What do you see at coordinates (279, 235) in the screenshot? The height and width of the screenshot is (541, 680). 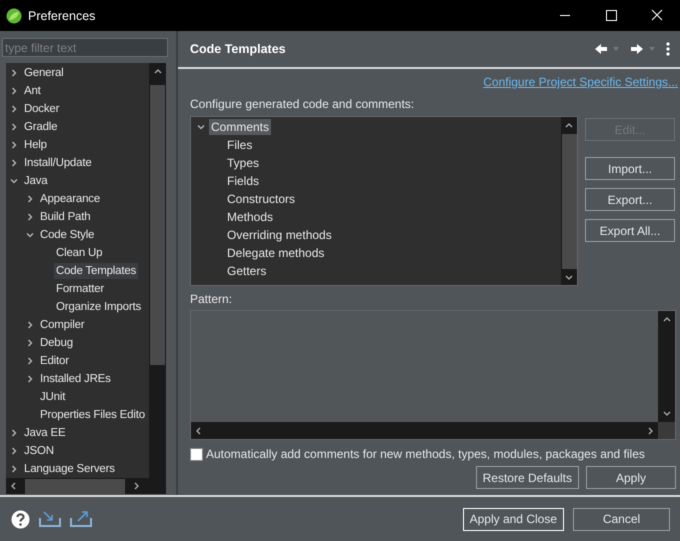 I see `tree-item: Overriding methods` at bounding box center [279, 235].